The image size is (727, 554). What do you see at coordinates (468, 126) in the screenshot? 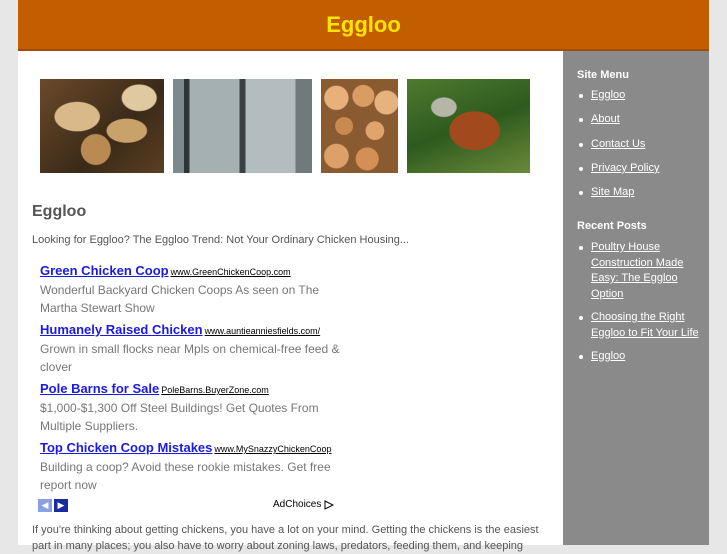
I see `photo-hens` at bounding box center [468, 126].